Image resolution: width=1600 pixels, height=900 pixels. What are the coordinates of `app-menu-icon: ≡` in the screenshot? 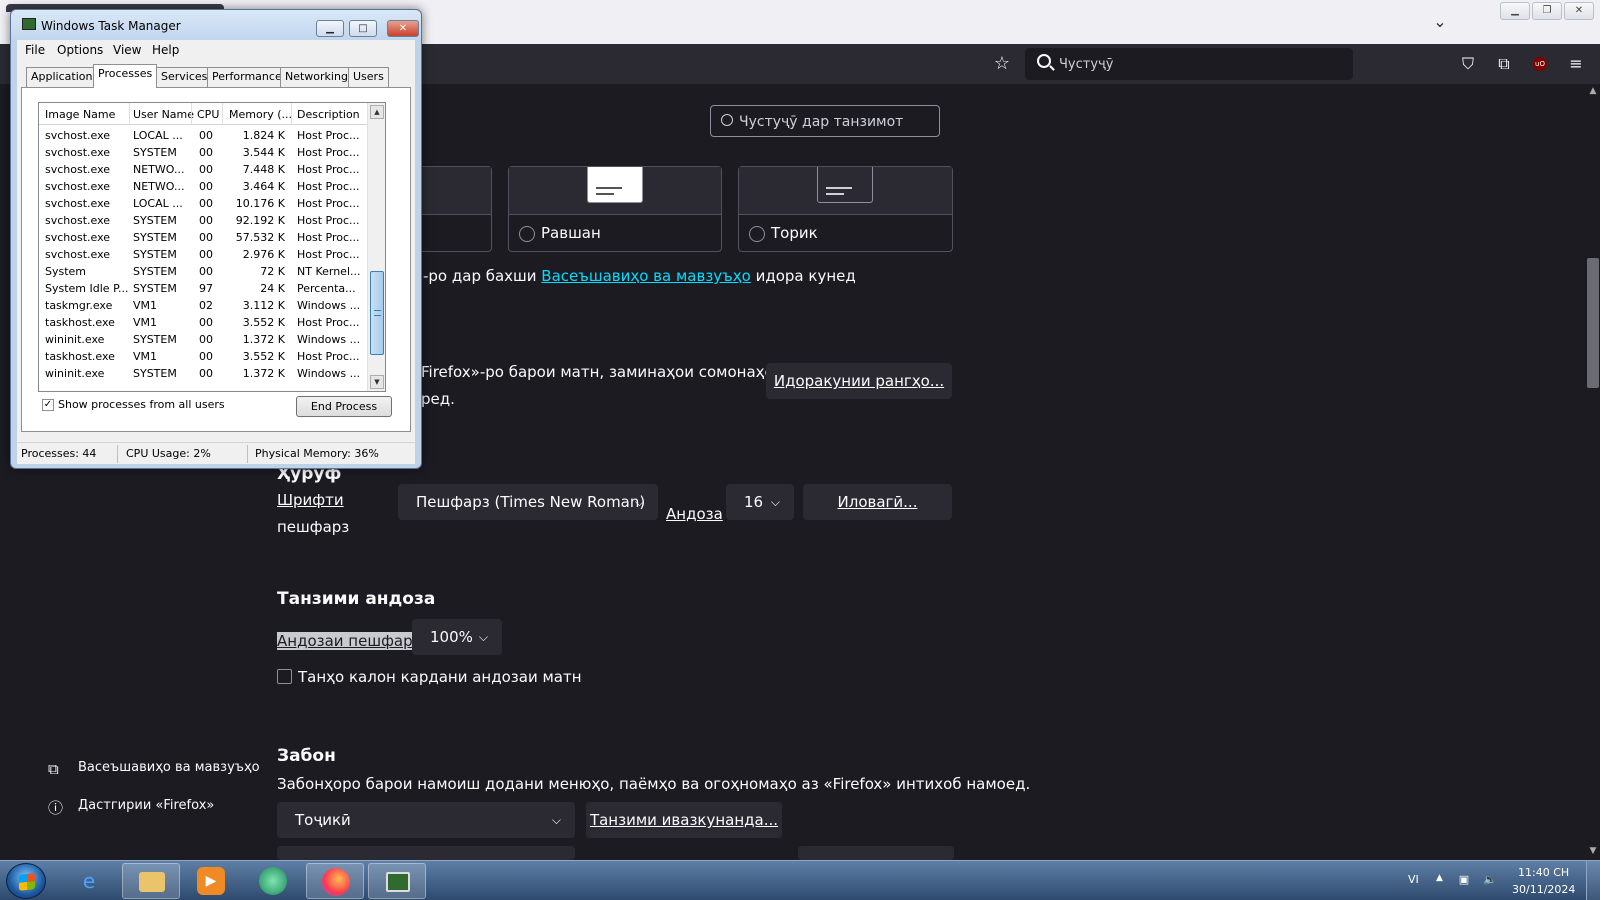 It's located at (1576, 64).